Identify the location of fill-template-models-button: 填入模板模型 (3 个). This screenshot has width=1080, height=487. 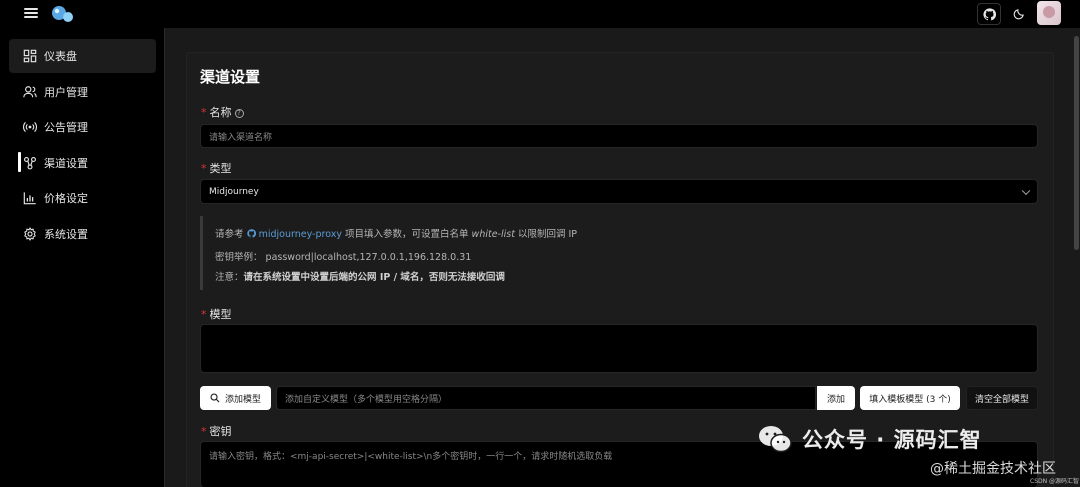
(910, 398).